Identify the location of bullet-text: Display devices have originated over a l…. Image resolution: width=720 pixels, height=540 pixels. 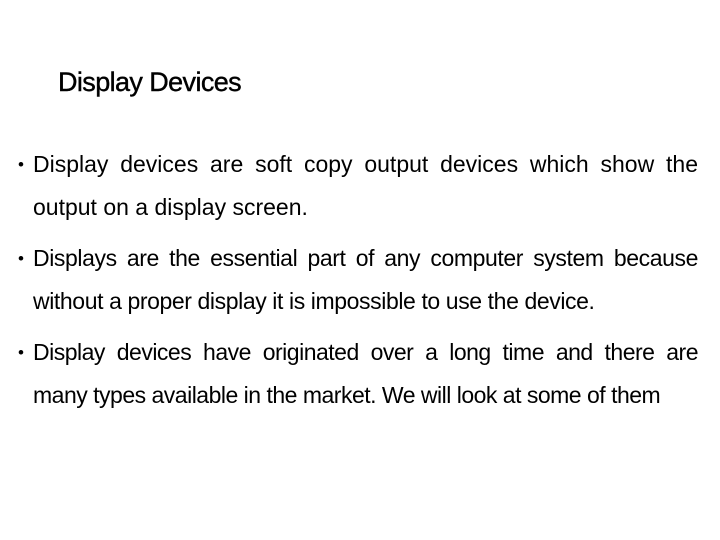
(366, 373).